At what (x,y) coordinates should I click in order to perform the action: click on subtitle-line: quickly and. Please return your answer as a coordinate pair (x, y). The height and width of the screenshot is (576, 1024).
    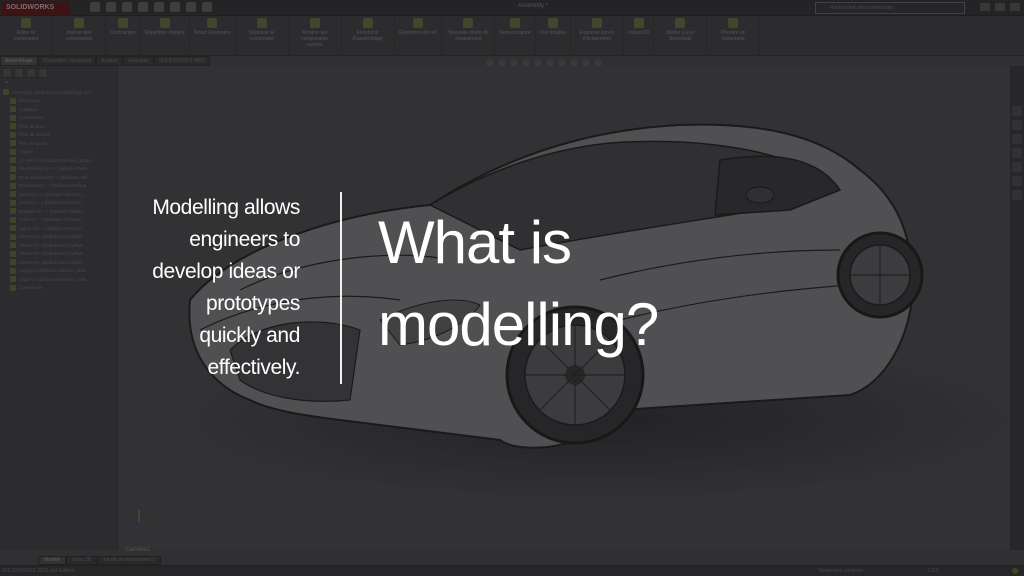
    Looking at the image, I should click on (249, 335).